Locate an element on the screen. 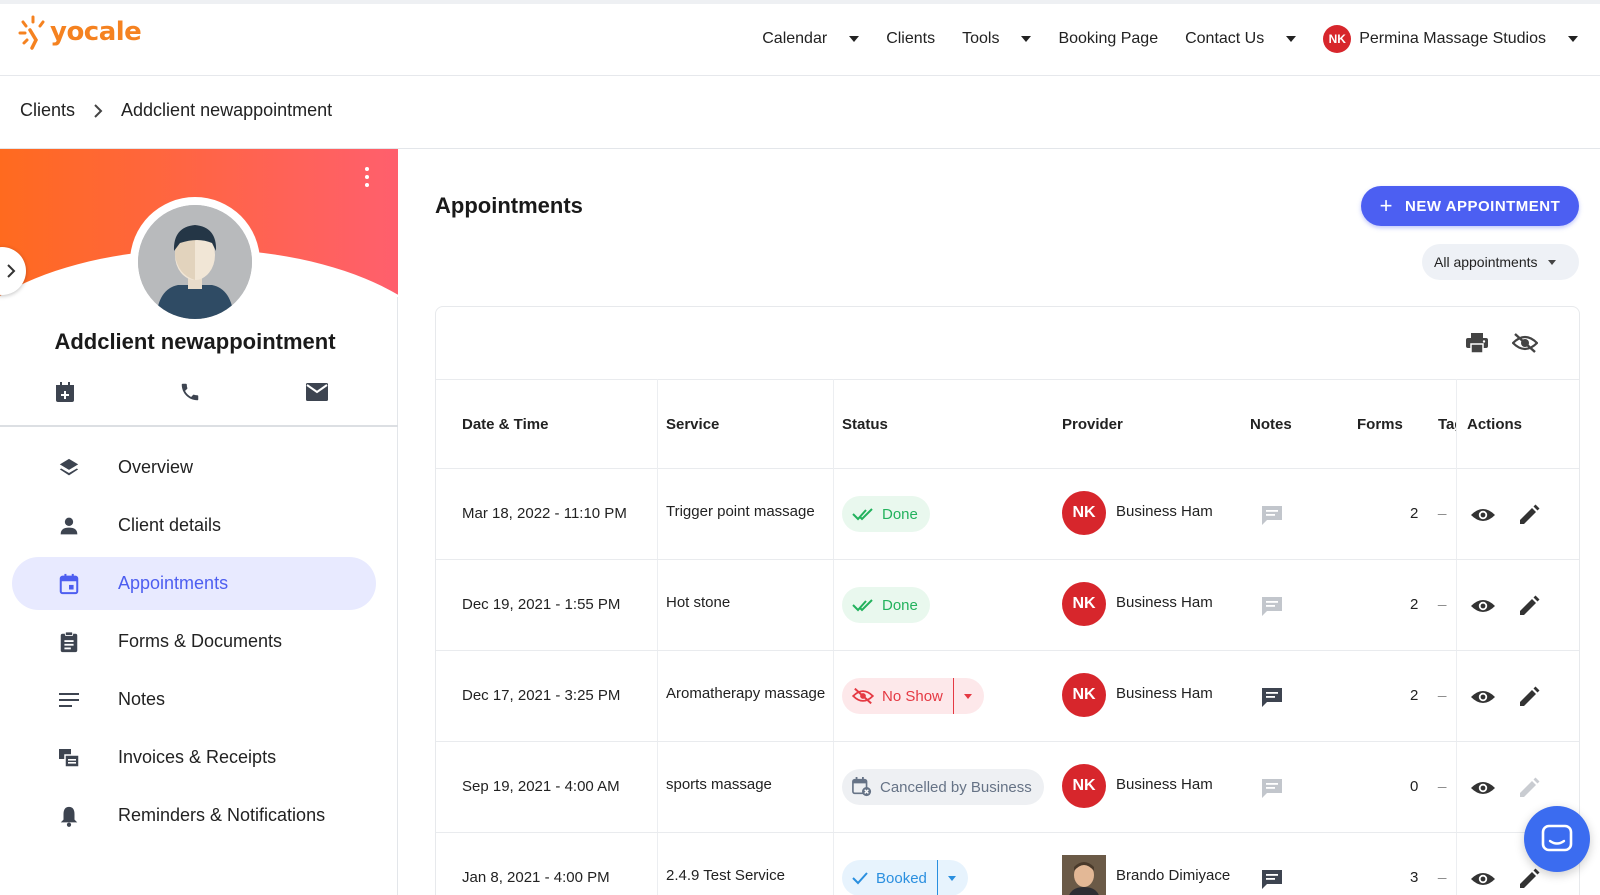 The height and width of the screenshot is (895, 1600). status-divider is located at coordinates (953, 696).